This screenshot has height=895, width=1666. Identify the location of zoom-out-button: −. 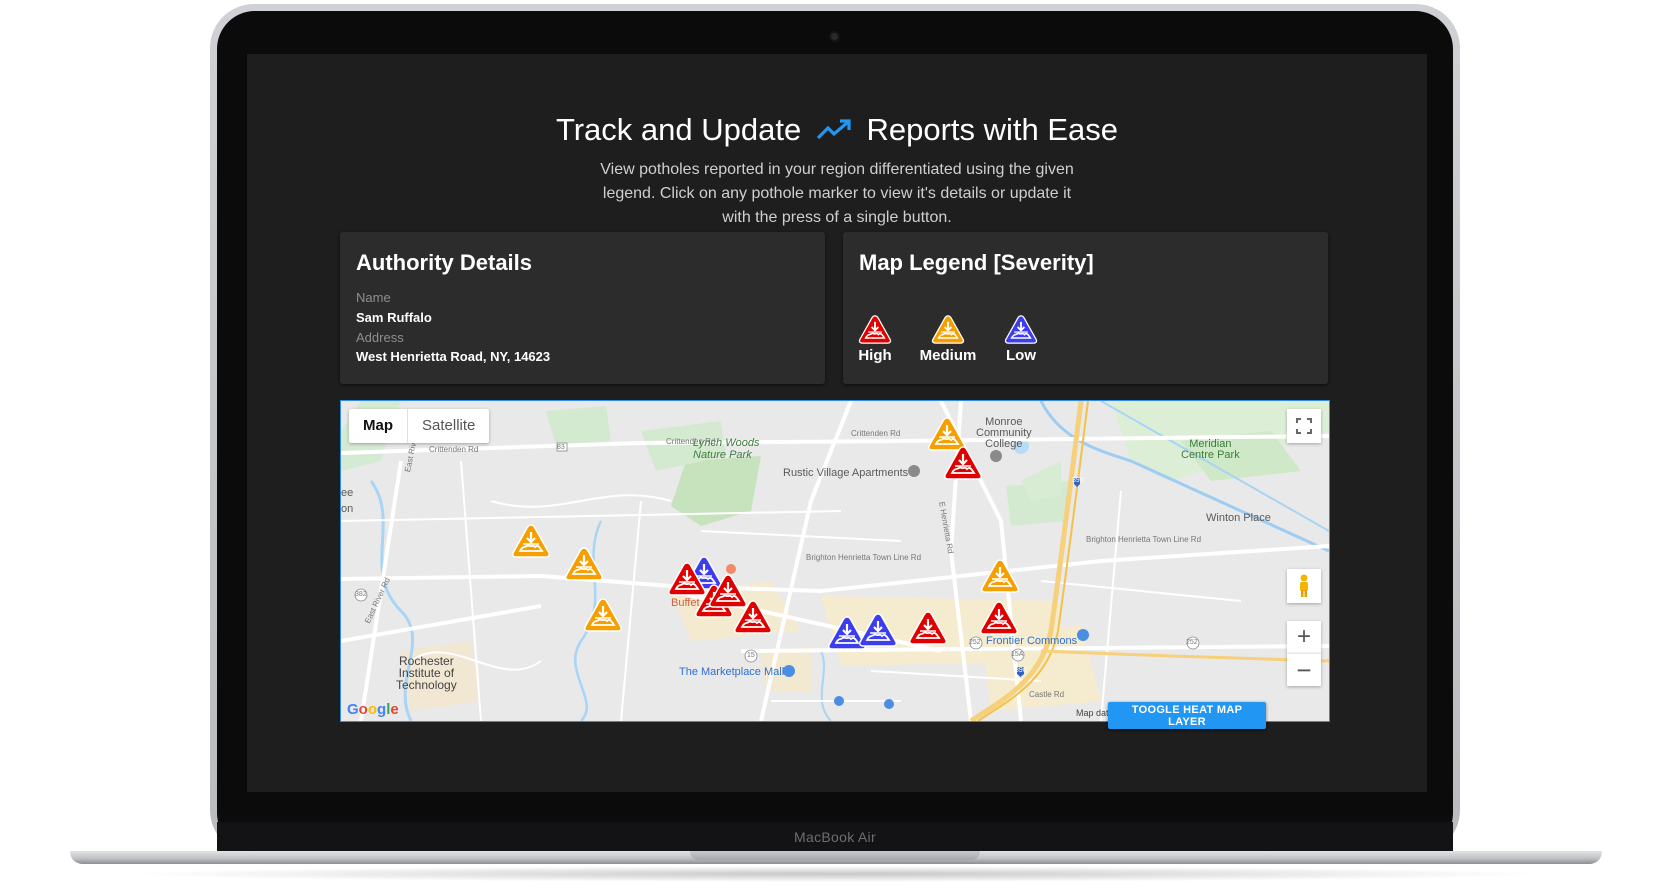
(1304, 669).